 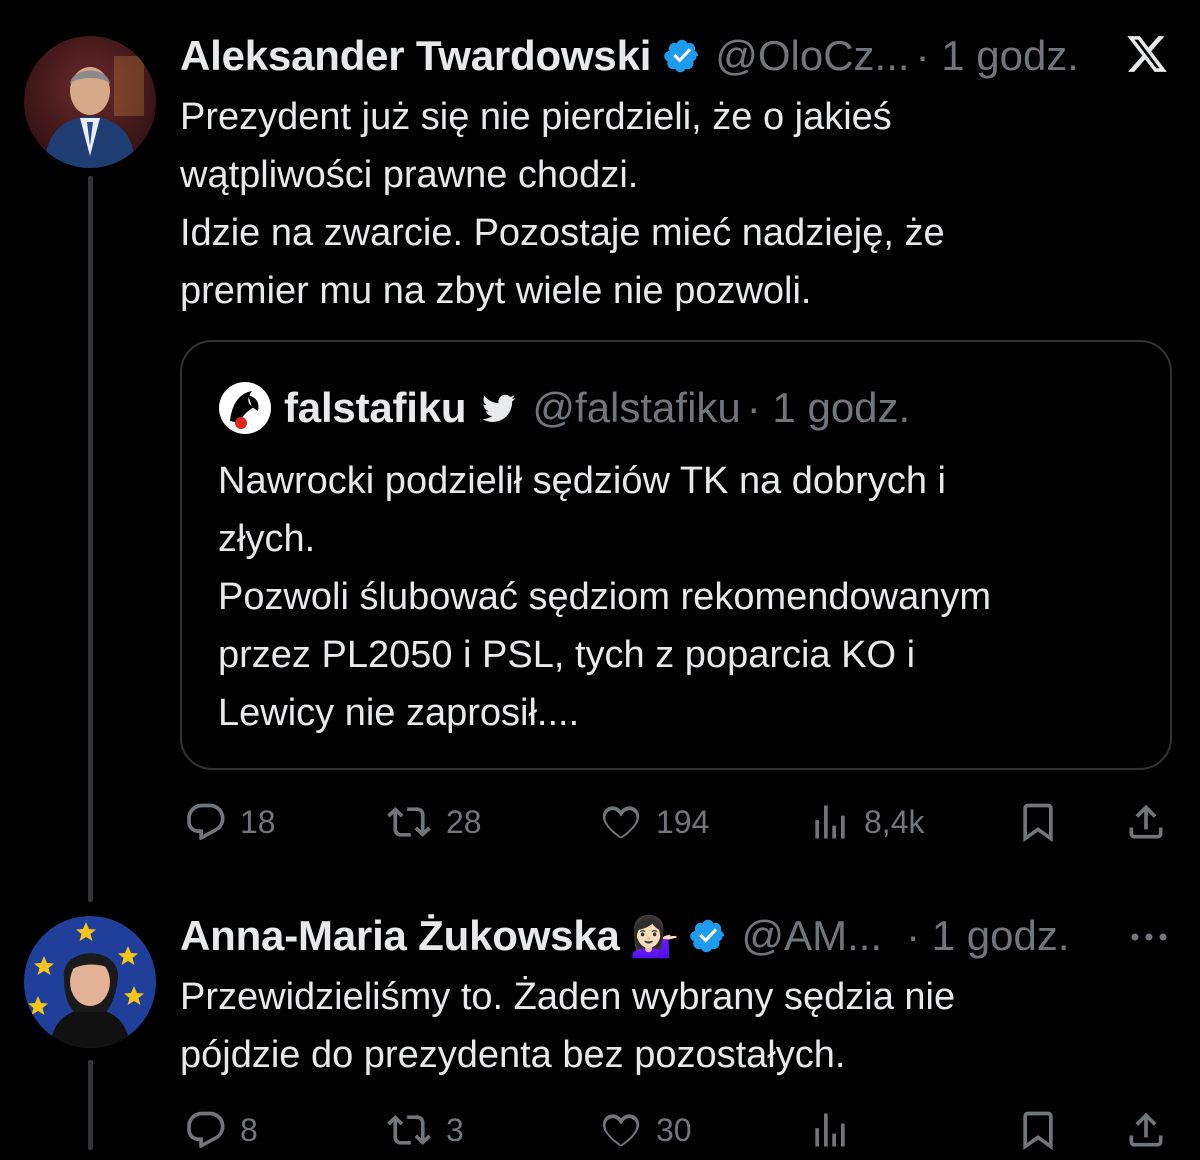 I want to click on repost-count: 3, so click(x=455, y=1129).